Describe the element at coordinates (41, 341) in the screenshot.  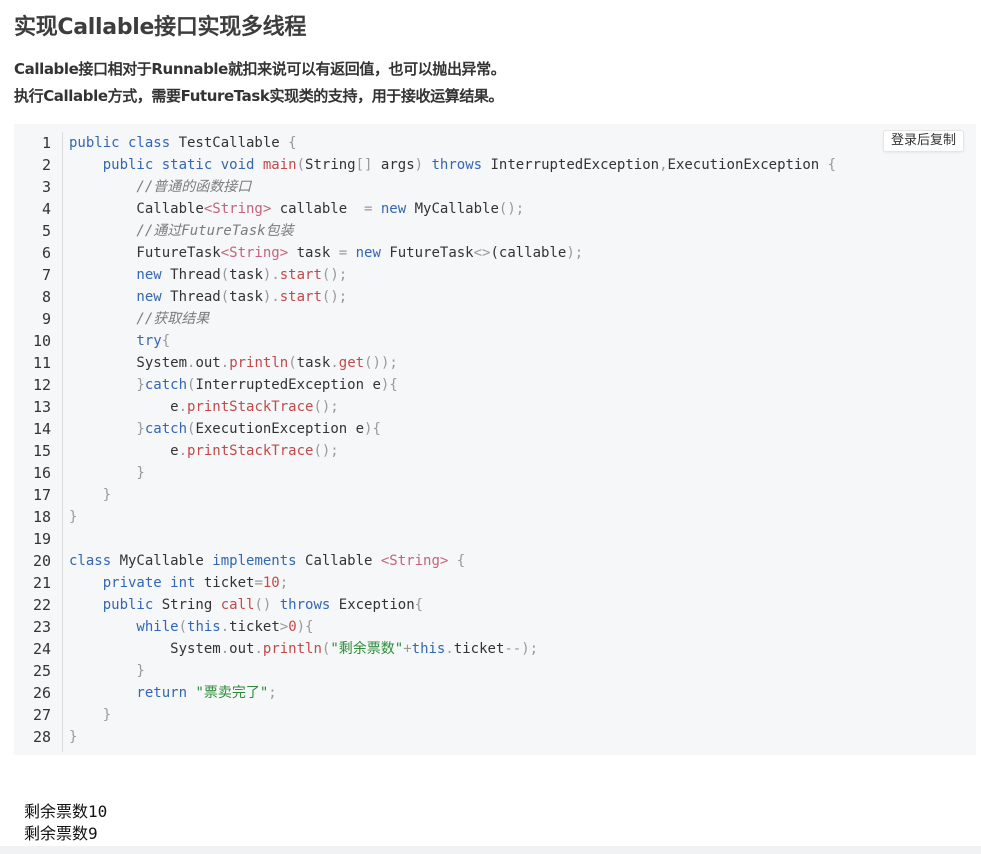
I see `line-number: 10` at that location.